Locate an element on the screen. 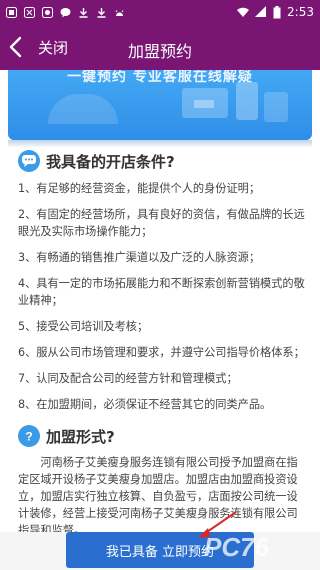 The width and height of the screenshot is (320, 570). condition-item: 5、接受公司培训及考核； is located at coordinates (83, 326).